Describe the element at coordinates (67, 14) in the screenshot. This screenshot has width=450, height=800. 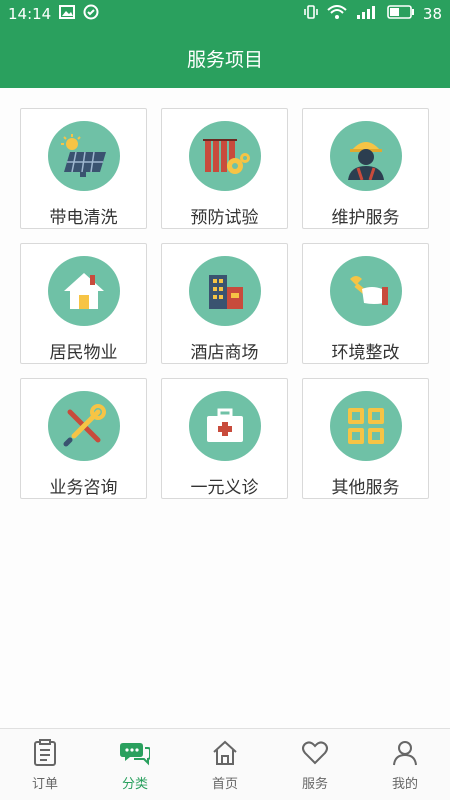
I see `image-notification-icon` at that location.